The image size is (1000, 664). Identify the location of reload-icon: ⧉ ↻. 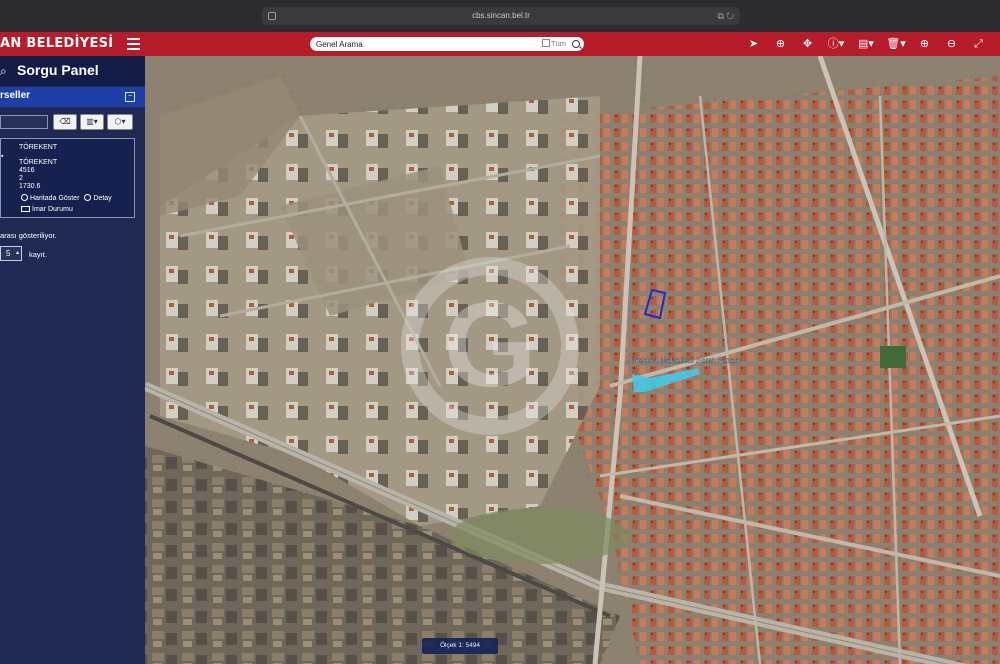
(725, 16).